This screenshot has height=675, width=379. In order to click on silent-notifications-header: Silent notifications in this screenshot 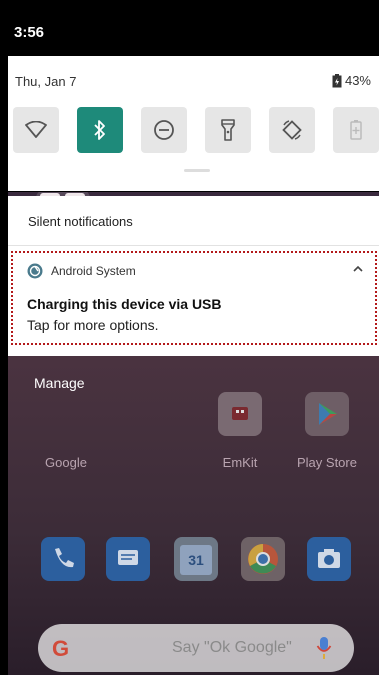, I will do `click(80, 221)`.